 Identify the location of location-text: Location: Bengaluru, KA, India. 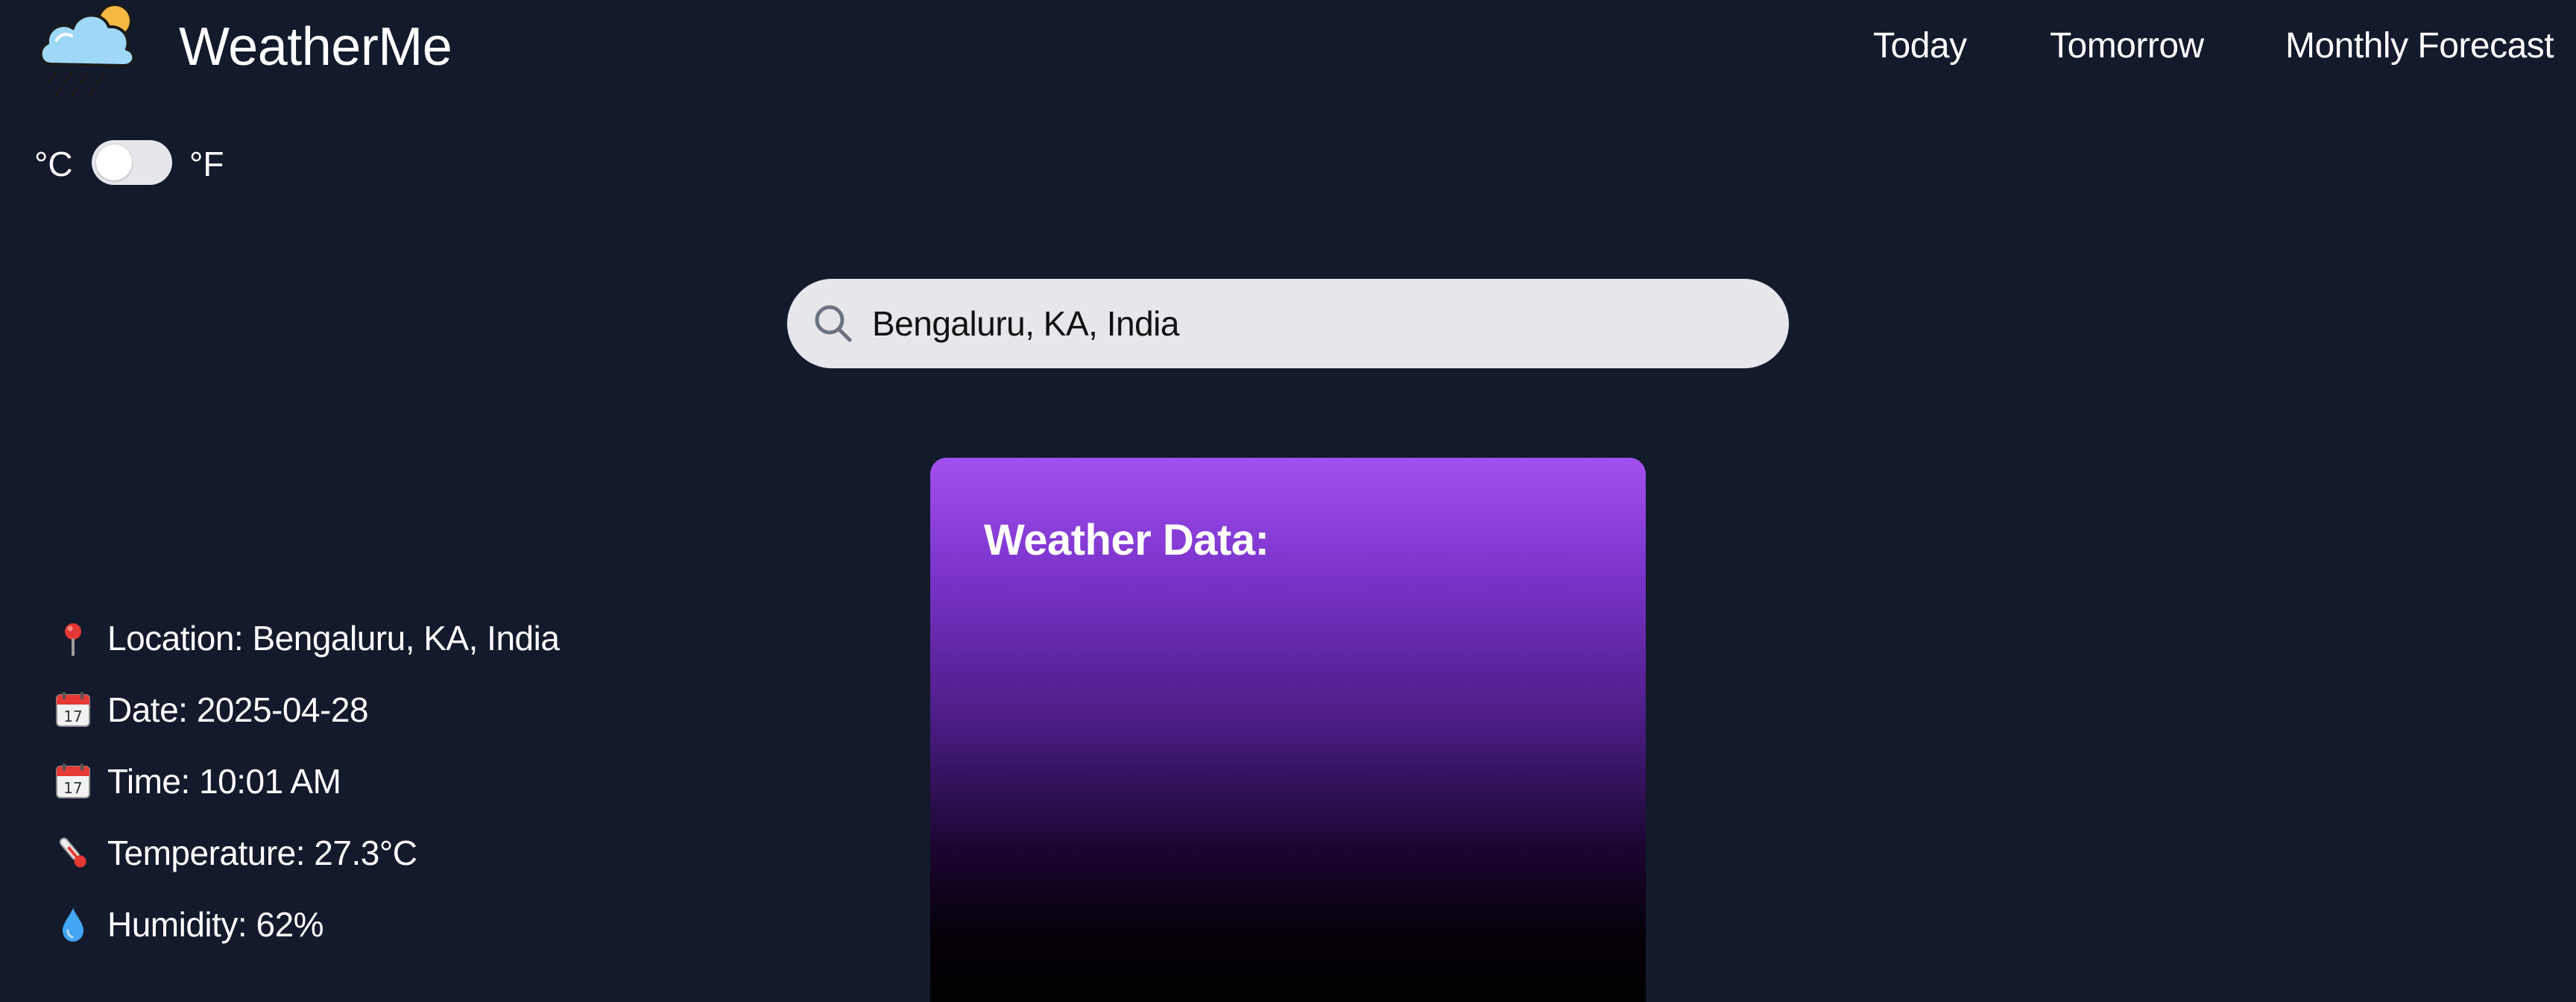
(333, 638).